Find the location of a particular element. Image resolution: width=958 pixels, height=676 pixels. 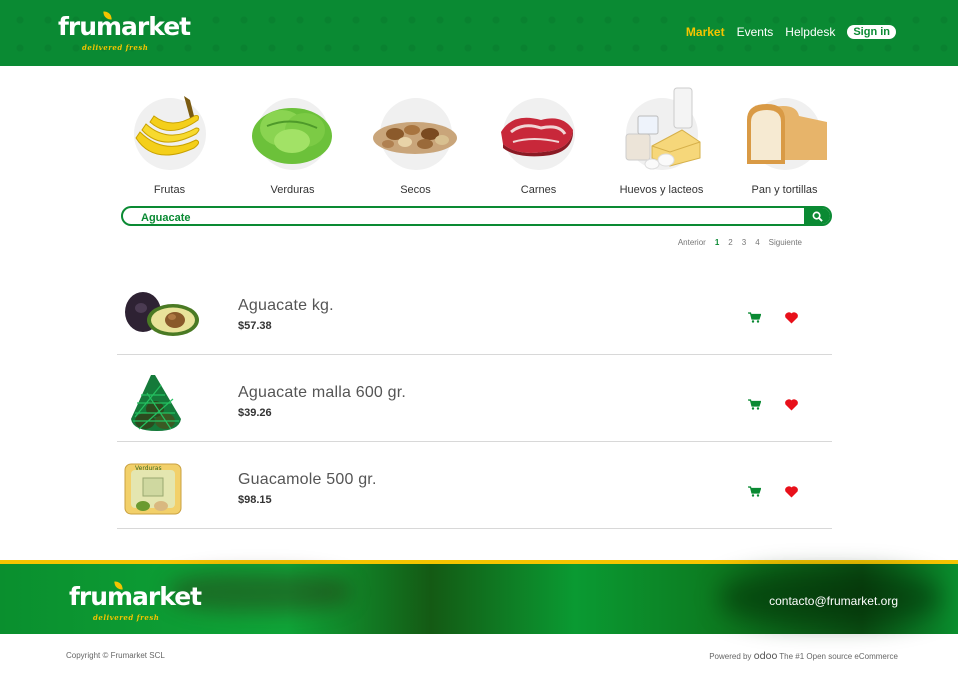

nav-market: Market is located at coordinates (705, 32).